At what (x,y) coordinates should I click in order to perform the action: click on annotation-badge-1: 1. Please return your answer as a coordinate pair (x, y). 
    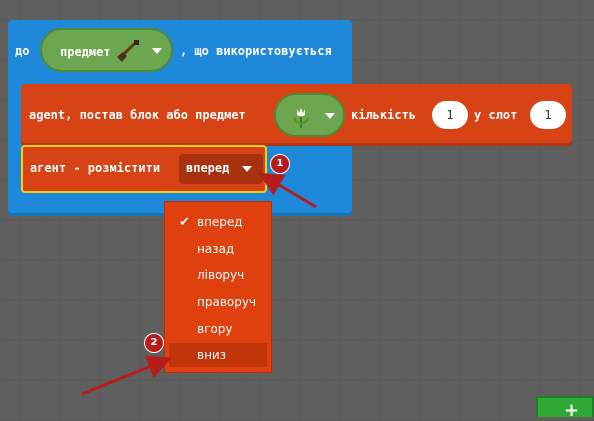
    Looking at the image, I should click on (280, 164).